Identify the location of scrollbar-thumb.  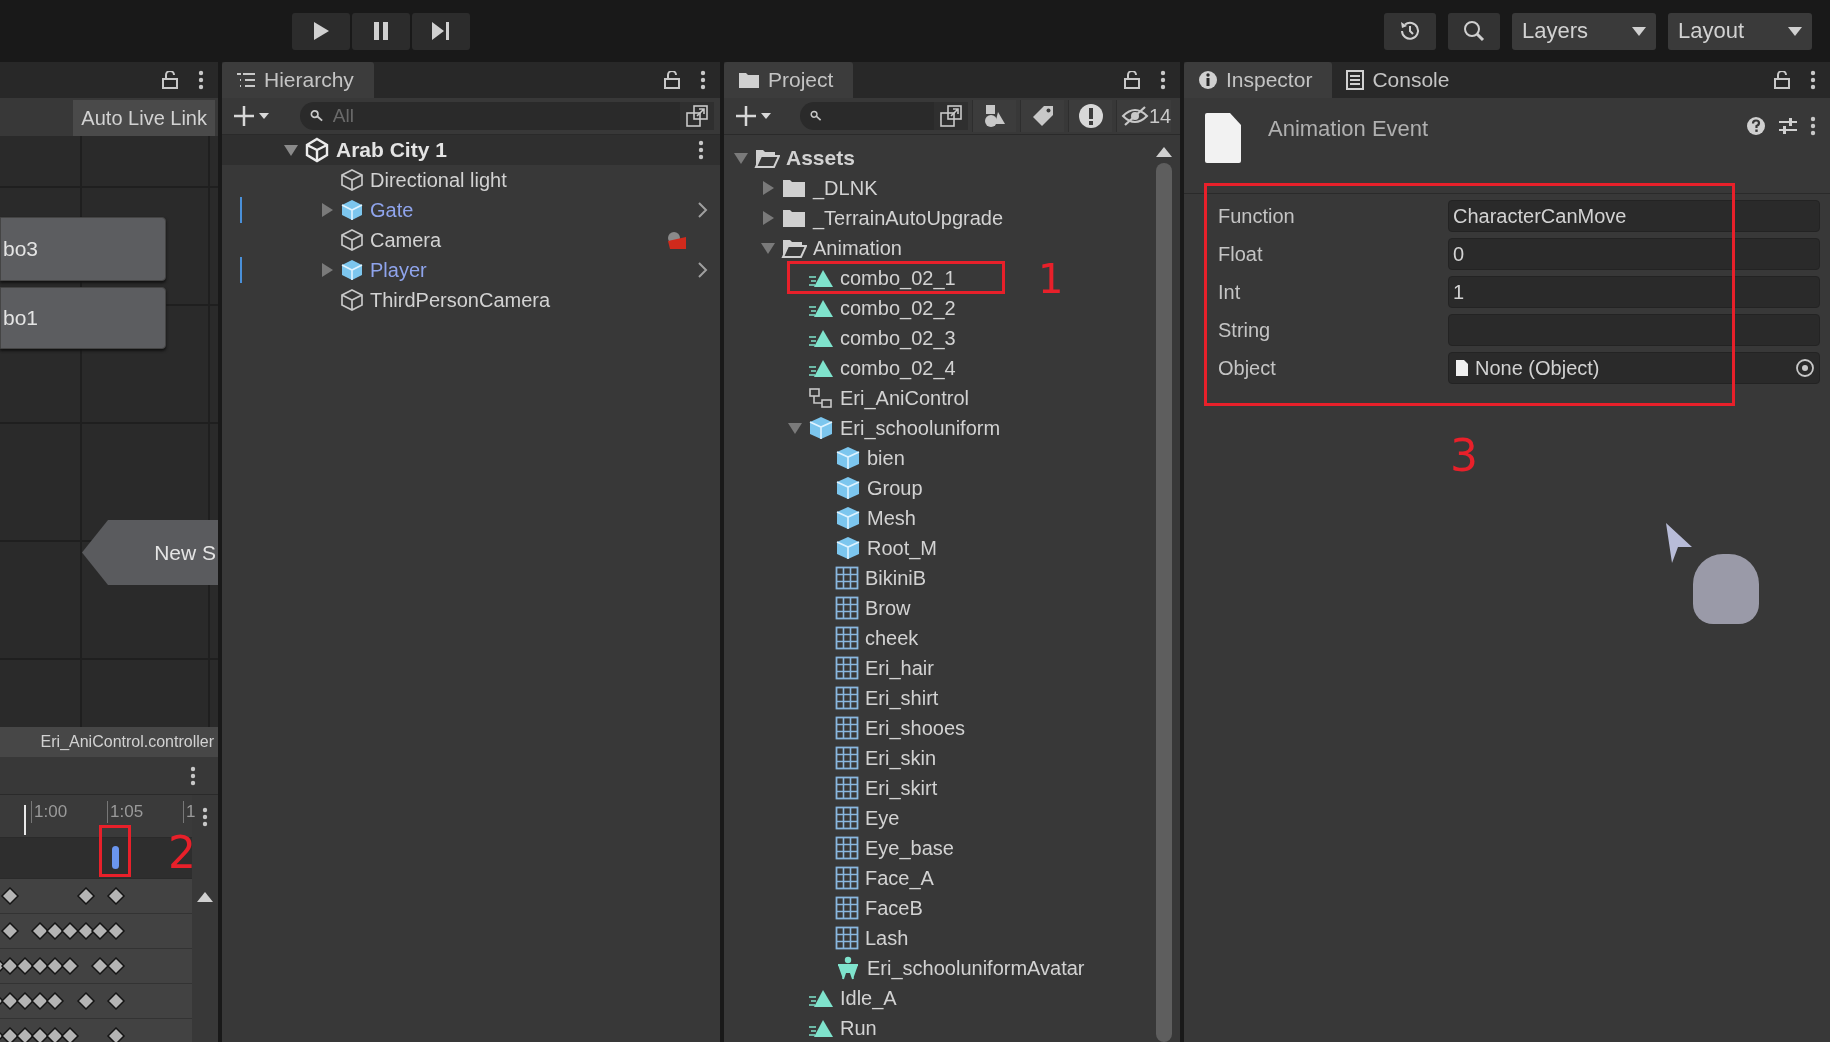
(1164, 602).